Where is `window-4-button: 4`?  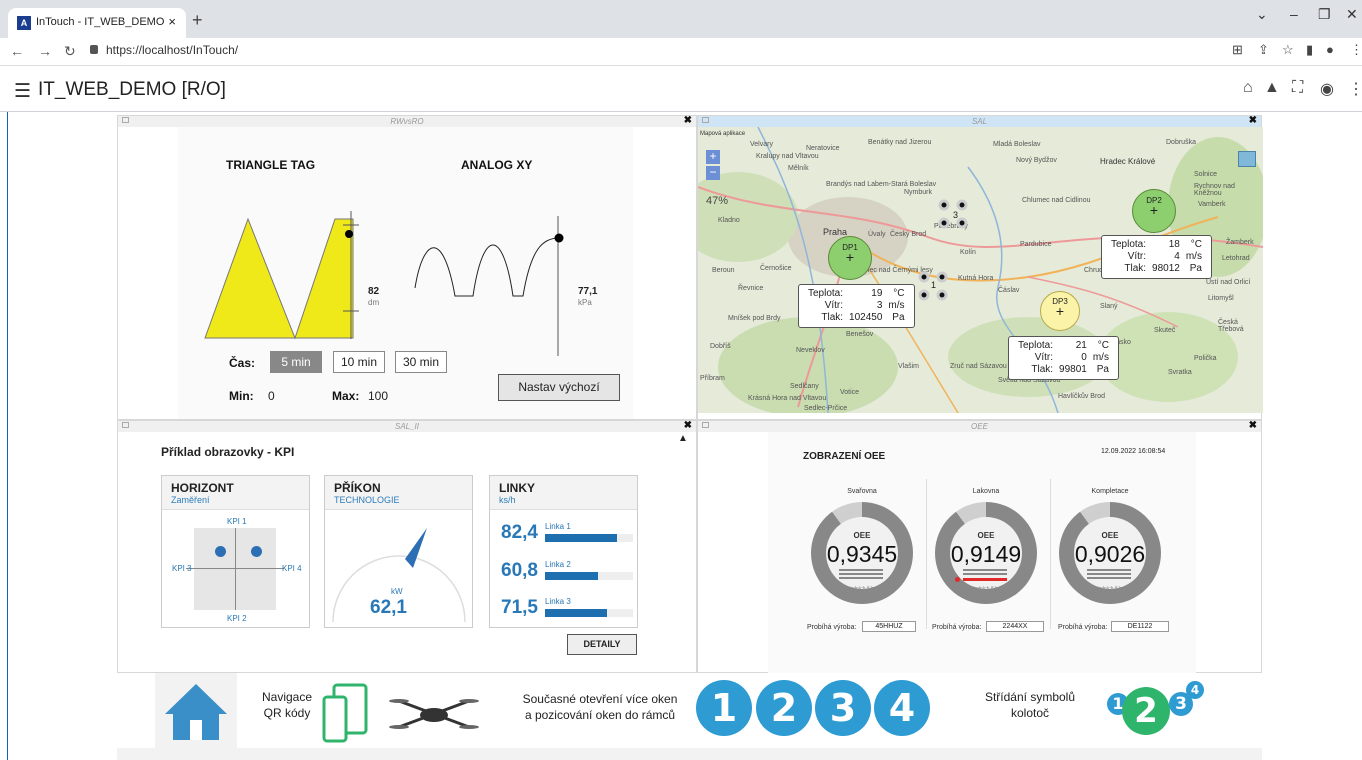 window-4-button: 4 is located at coordinates (902, 708).